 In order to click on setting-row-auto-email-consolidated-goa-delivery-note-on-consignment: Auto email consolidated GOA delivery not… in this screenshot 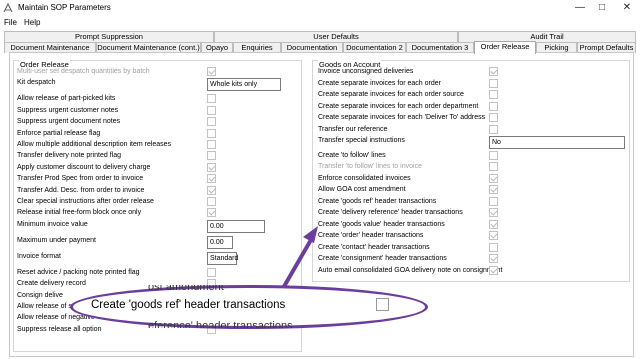, I will do `click(410, 270)`.